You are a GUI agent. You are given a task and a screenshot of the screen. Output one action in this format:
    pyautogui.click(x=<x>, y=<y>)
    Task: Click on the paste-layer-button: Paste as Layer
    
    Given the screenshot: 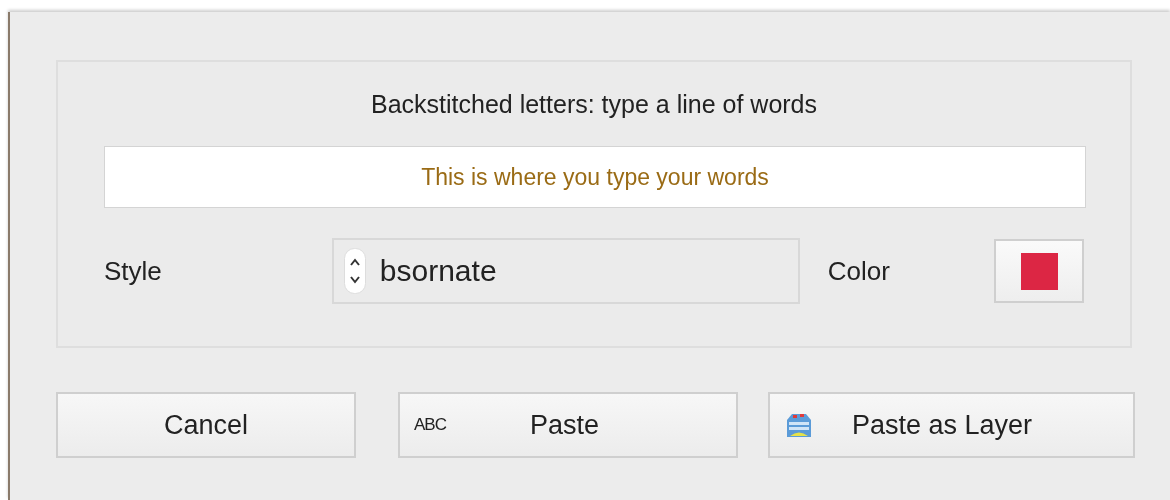 What is the action you would take?
    pyautogui.click(x=951, y=425)
    